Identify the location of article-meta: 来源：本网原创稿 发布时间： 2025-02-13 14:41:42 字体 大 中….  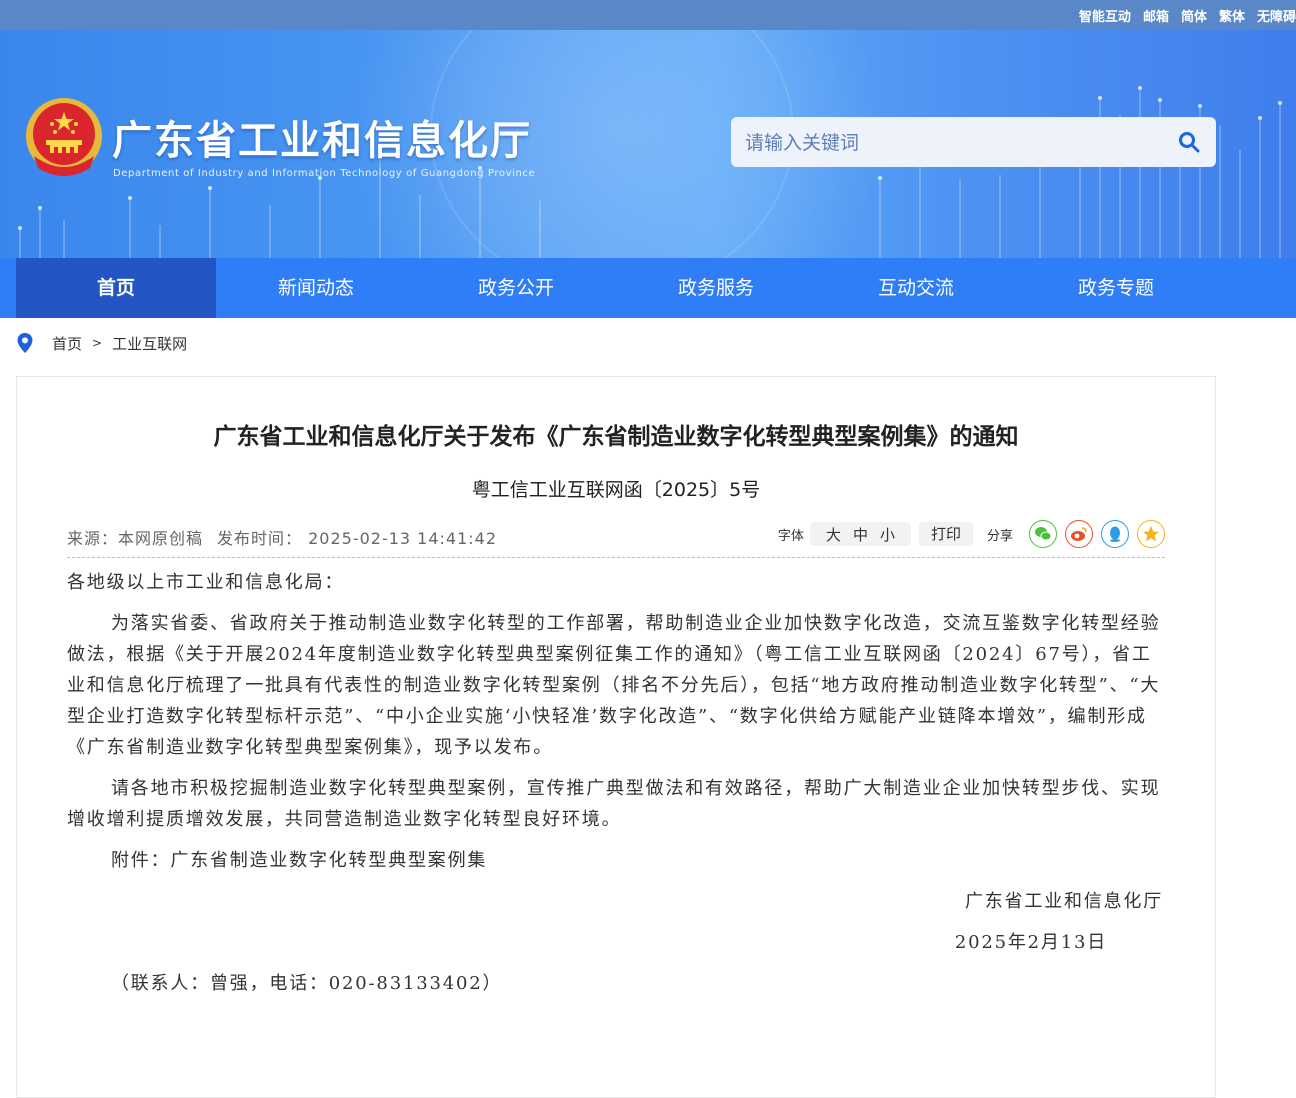
(616, 539).